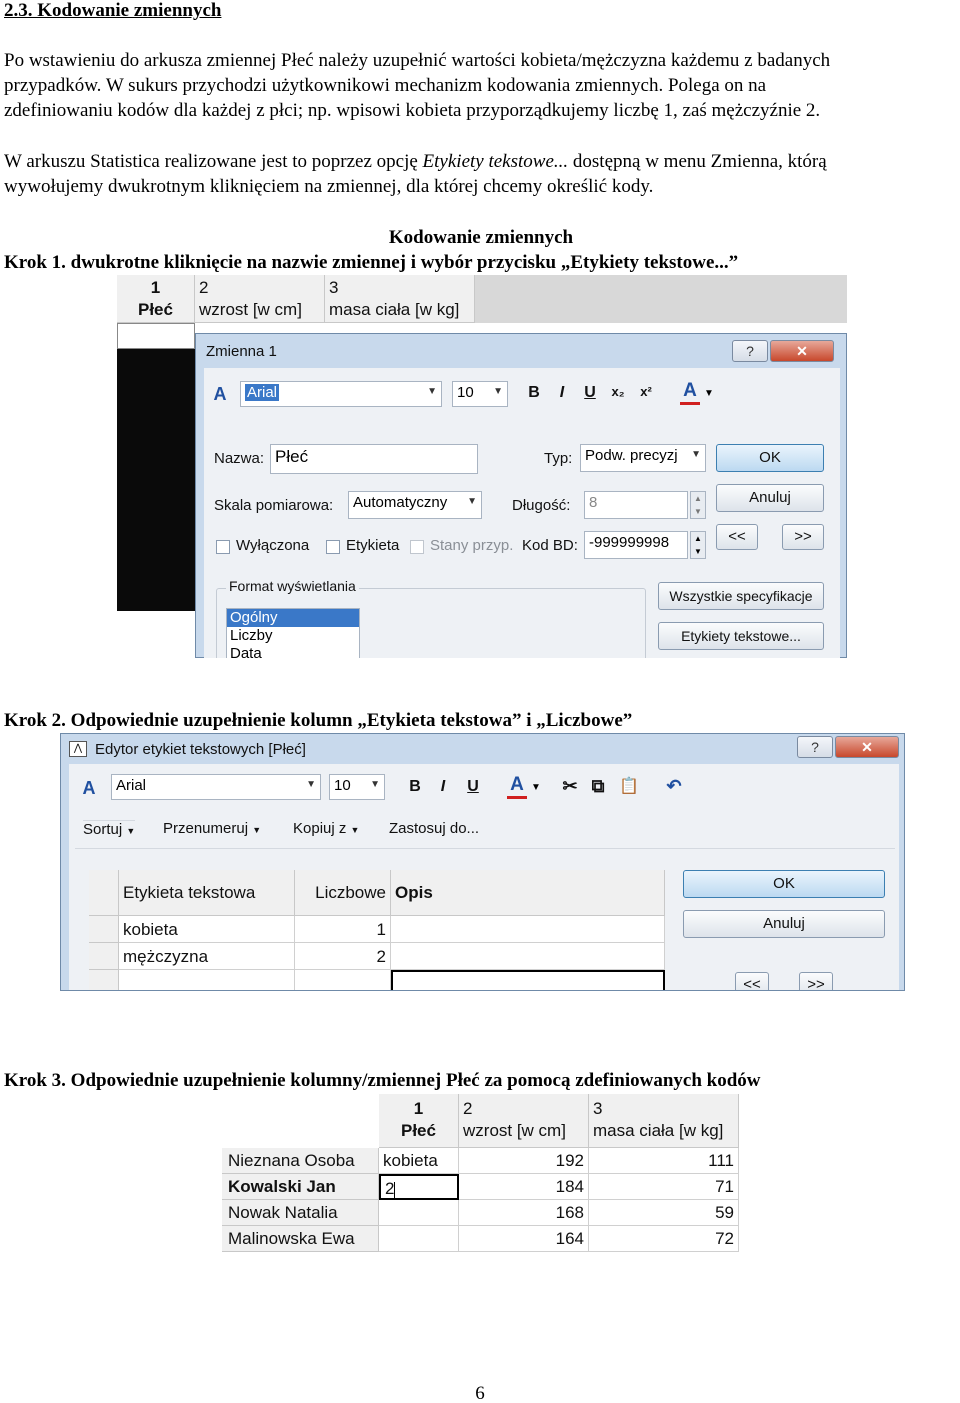 Image resolution: width=960 pixels, height=1403 pixels. What do you see at coordinates (664, 1187) in the screenshot?
I see `mass-cell: 71` at bounding box center [664, 1187].